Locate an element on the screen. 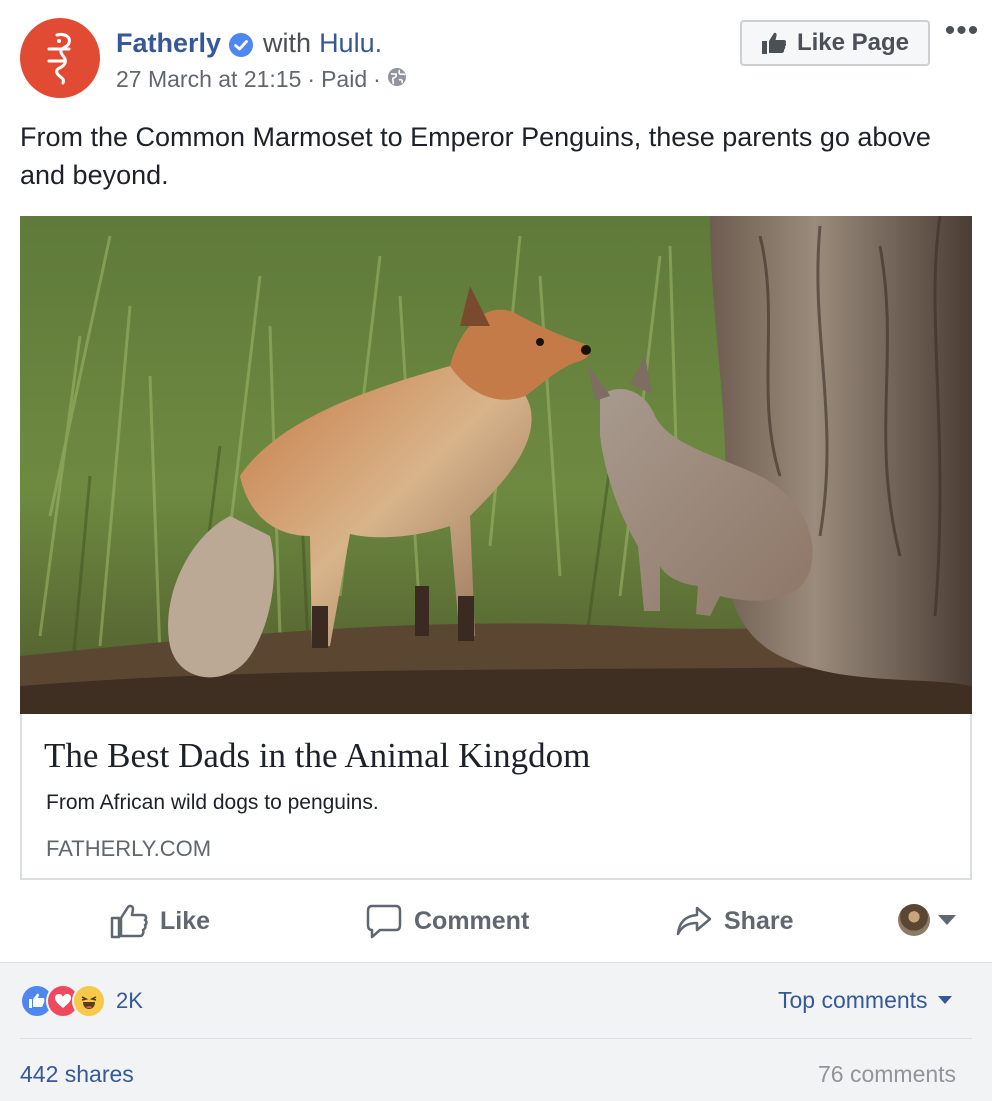  share-arrow-icon is located at coordinates (694, 921).